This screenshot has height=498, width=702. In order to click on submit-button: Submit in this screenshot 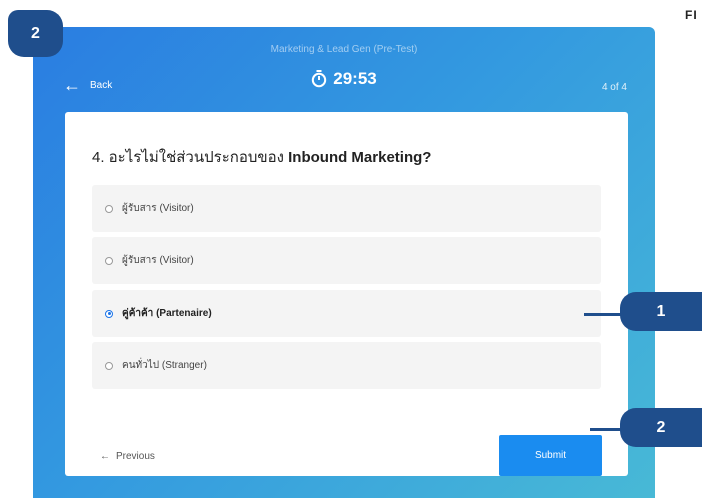, I will do `click(550, 455)`.